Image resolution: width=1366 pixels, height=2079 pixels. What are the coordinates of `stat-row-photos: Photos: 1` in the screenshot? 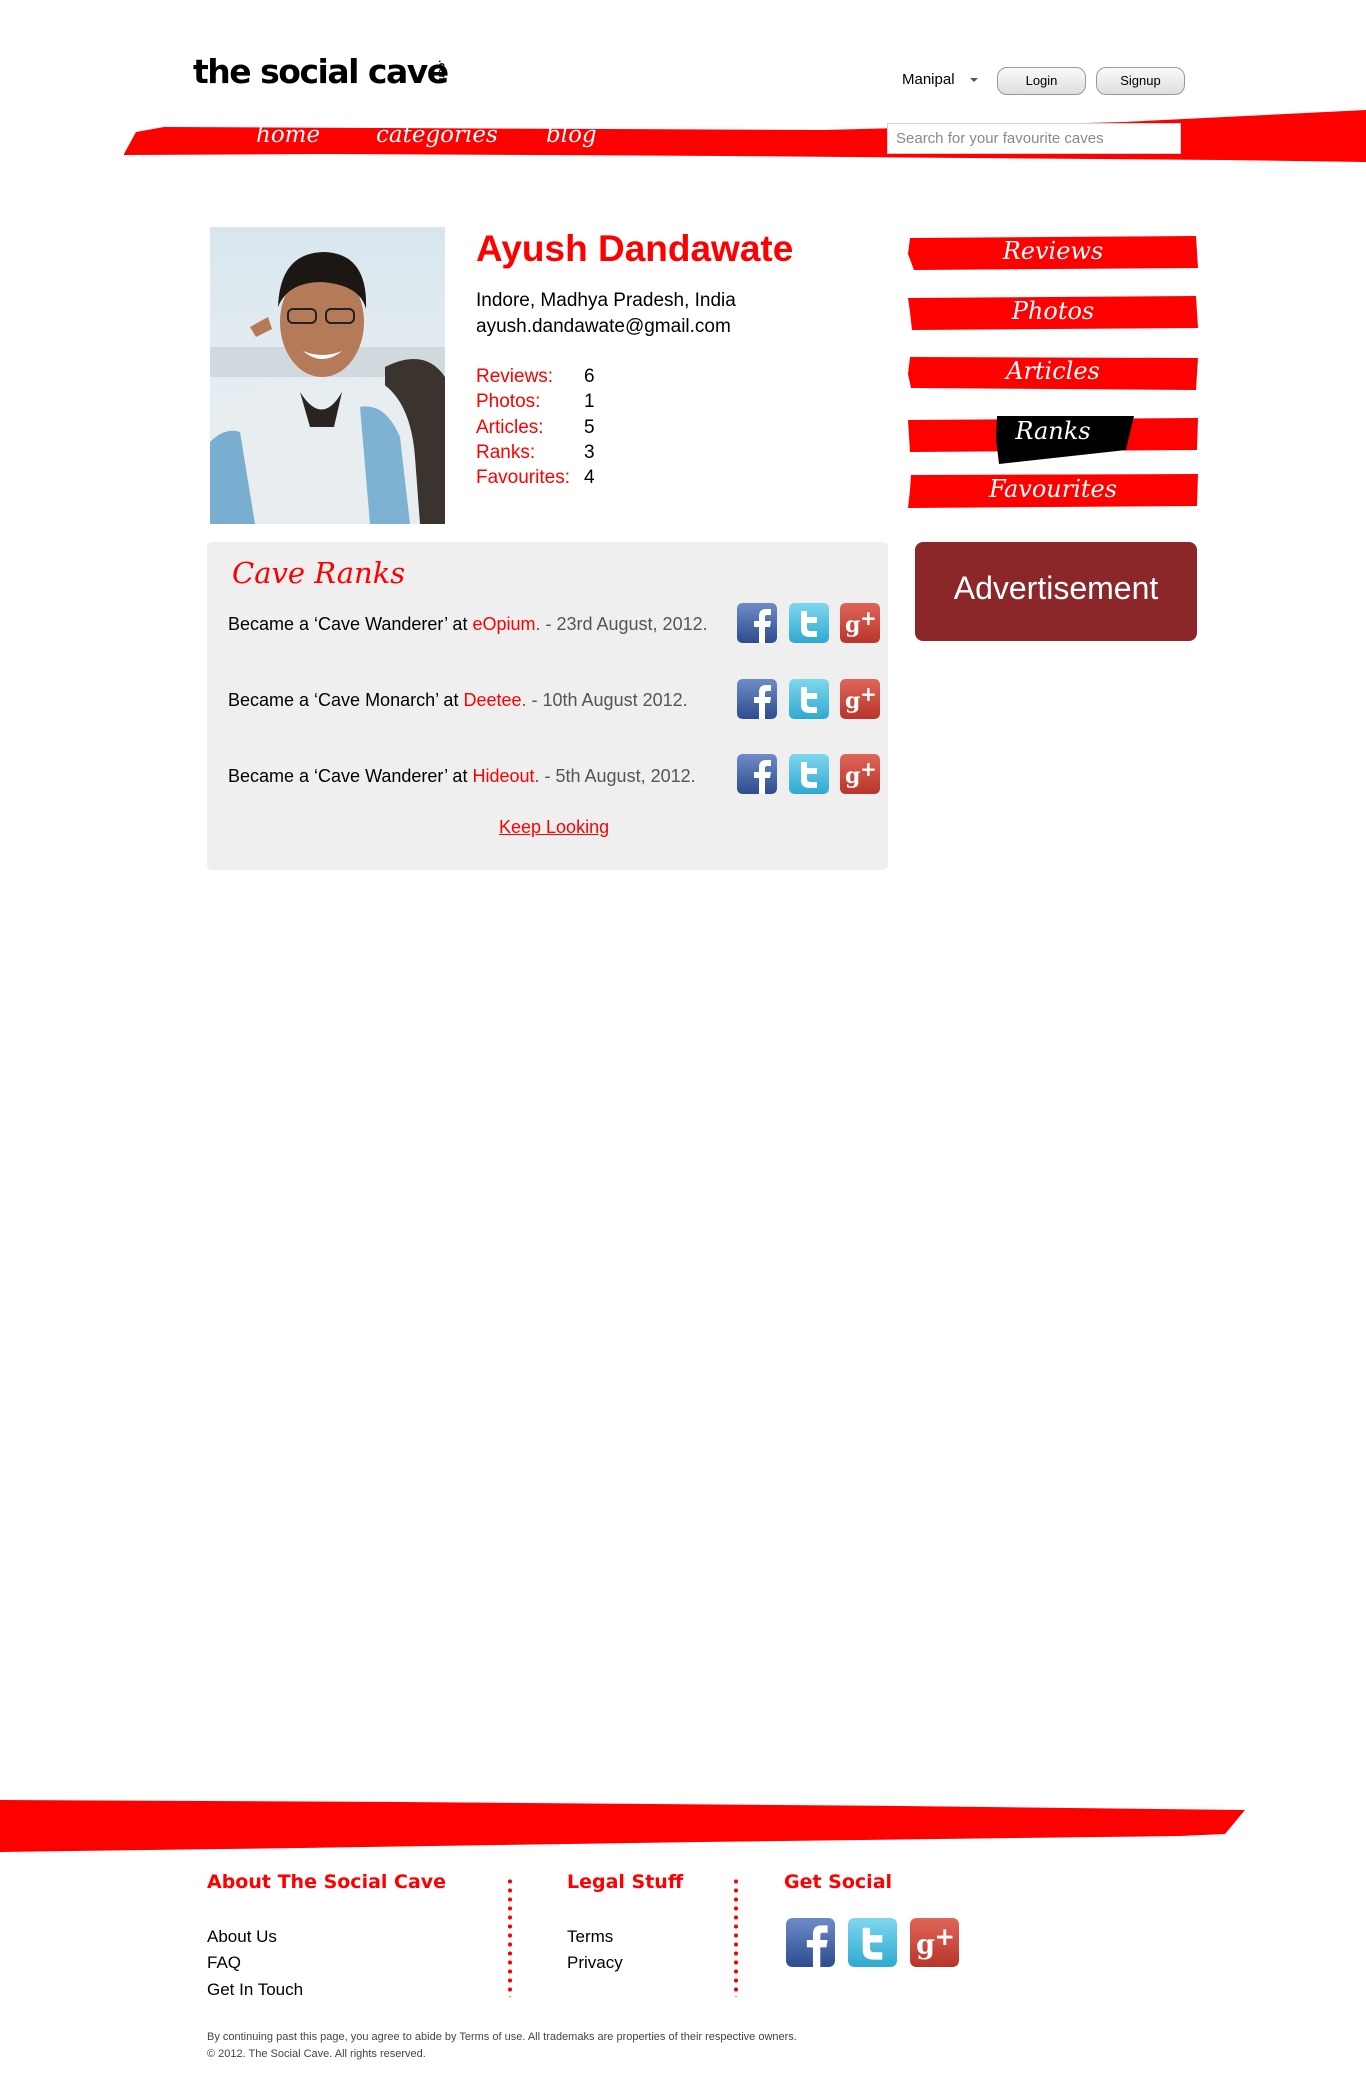 It's located at (576, 403).